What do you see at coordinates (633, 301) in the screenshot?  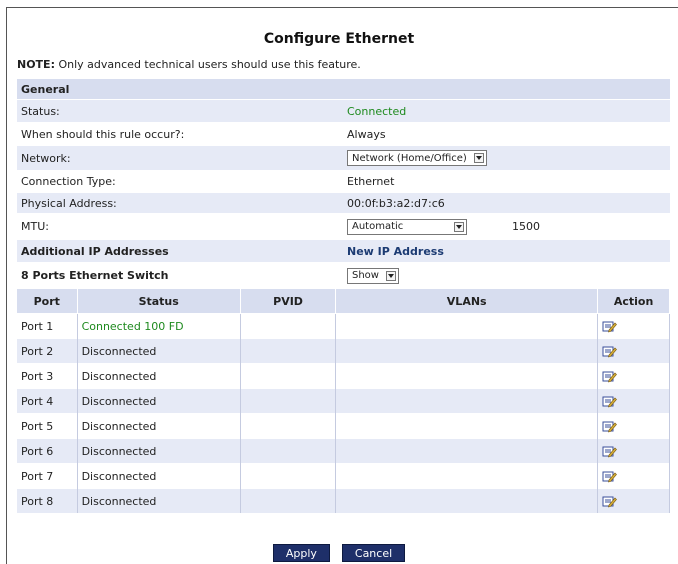 I see `header-action: Action` at bounding box center [633, 301].